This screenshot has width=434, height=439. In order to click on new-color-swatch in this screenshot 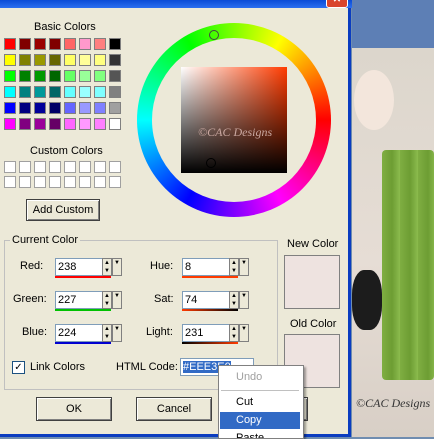, I will do `click(312, 282)`.